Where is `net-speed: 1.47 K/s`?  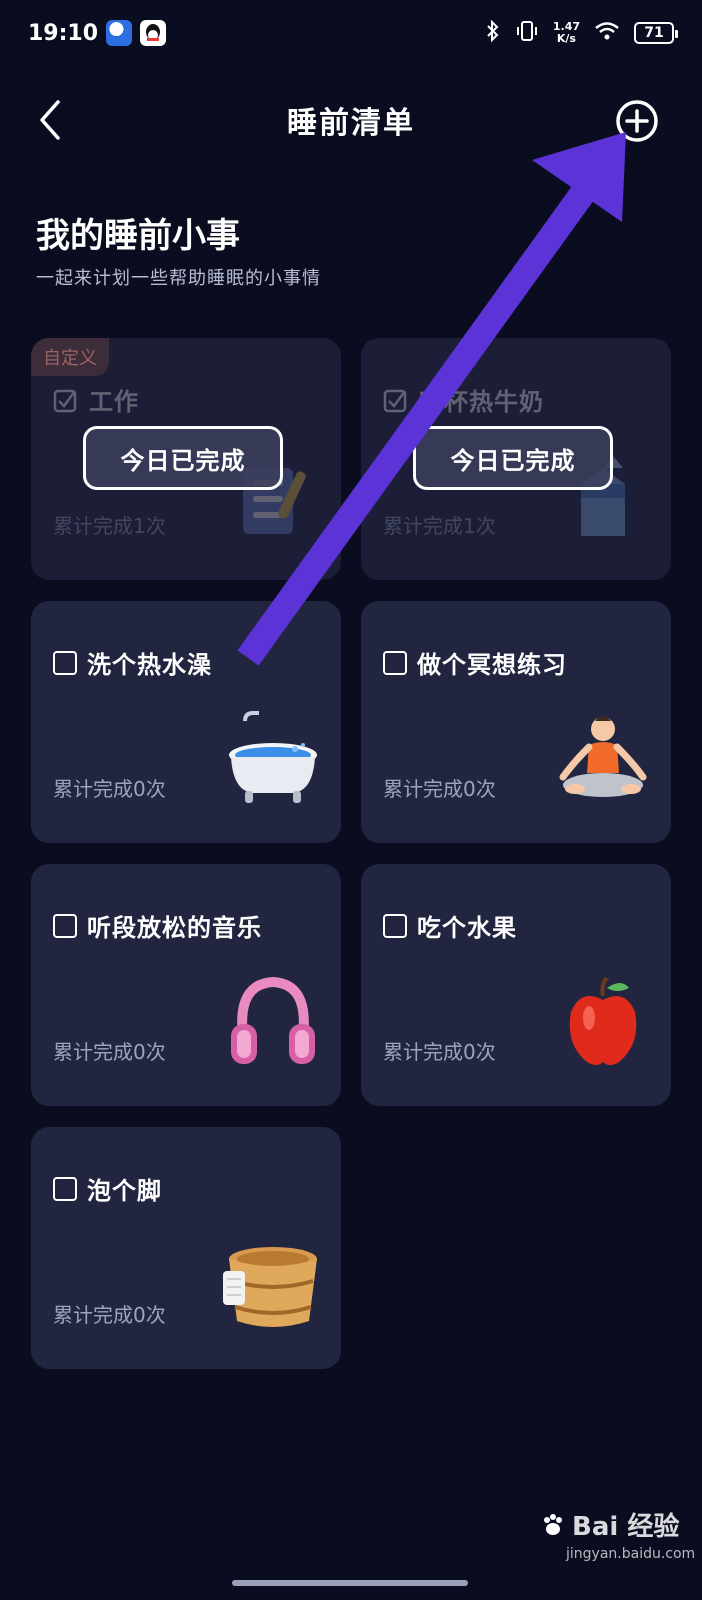 net-speed: 1.47 K/s is located at coordinates (566, 33).